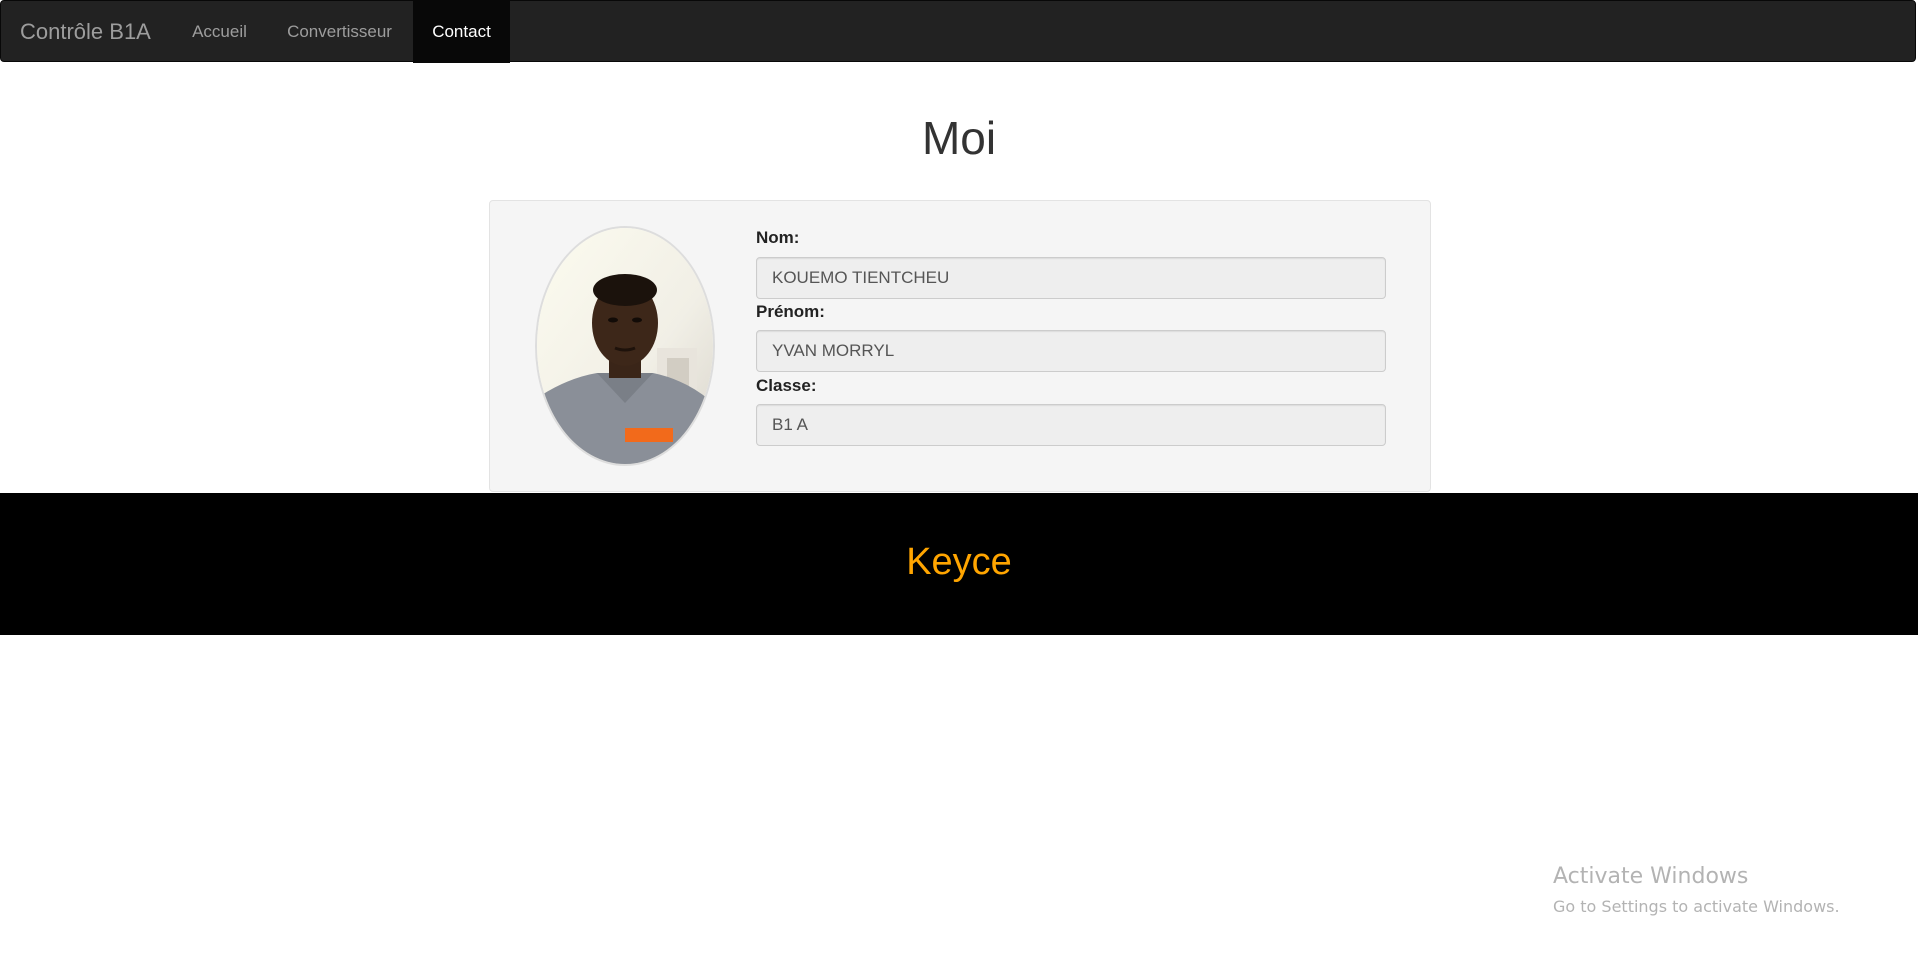  What do you see at coordinates (790, 311) in the screenshot?
I see `prenom-label: Prénom:` at bounding box center [790, 311].